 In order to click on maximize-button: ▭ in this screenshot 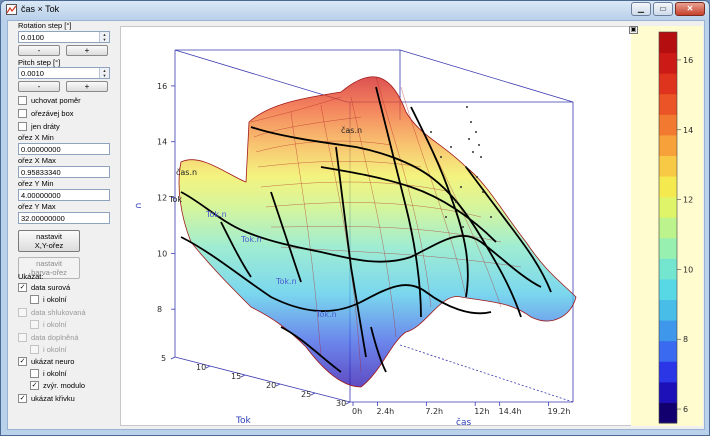, I will do `click(663, 9)`.